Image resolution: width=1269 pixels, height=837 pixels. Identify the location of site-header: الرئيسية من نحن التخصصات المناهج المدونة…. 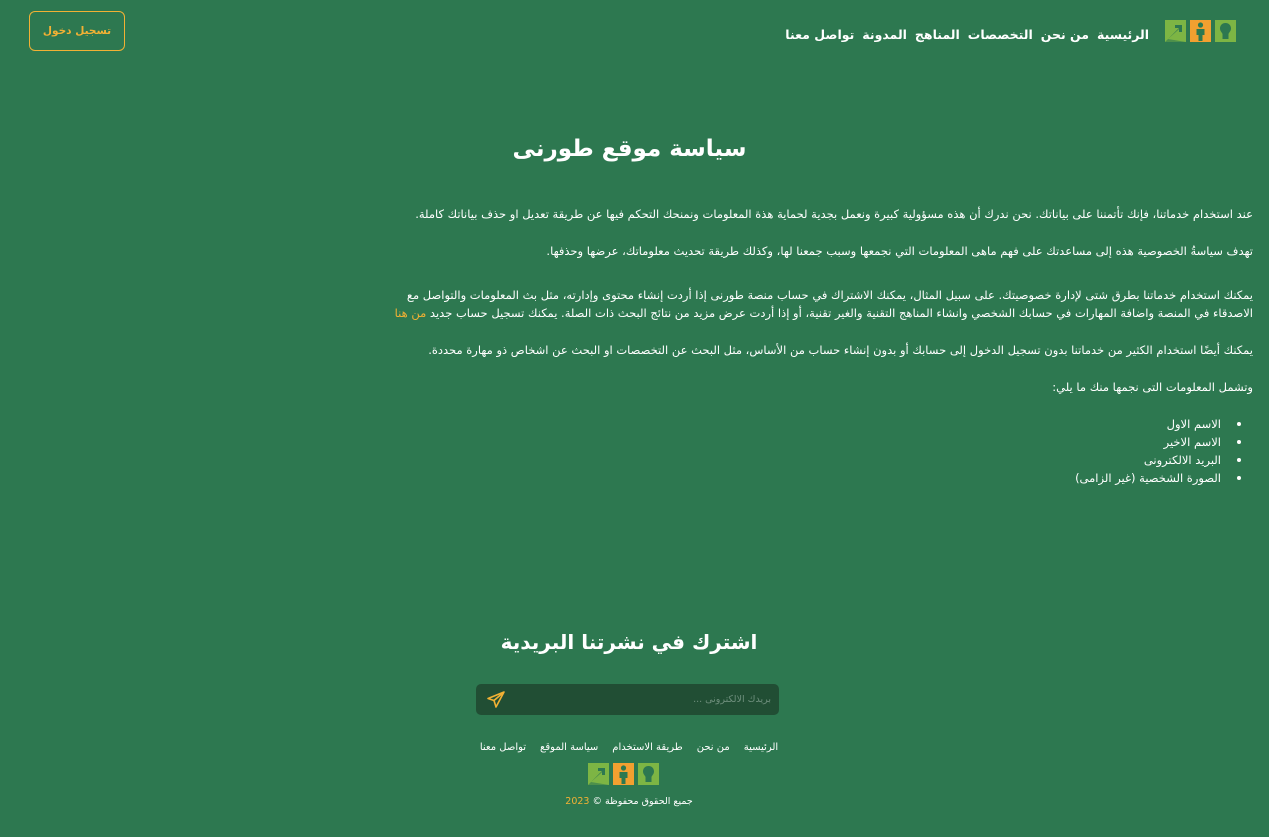
(634, 32).